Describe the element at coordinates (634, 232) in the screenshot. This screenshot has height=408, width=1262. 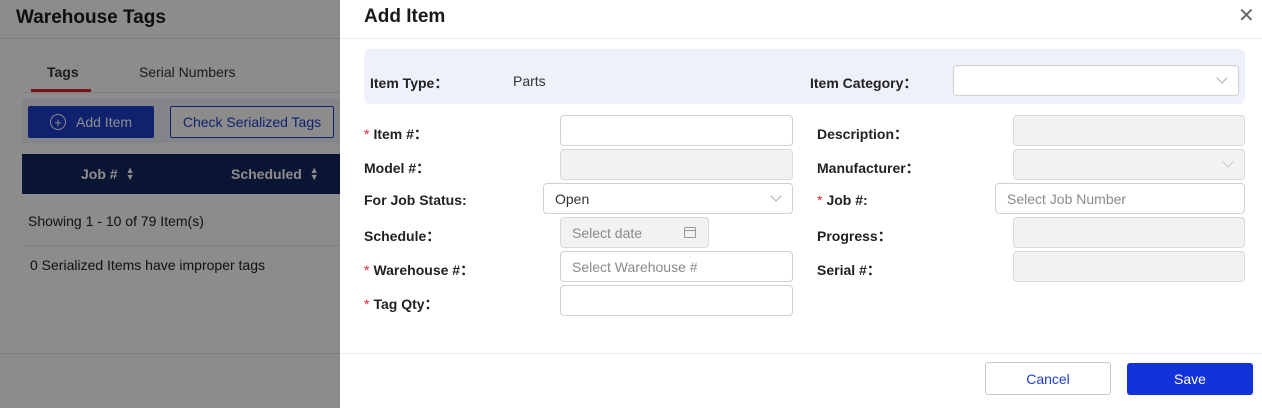
I see `schedule-date-picker: Select date` at that location.